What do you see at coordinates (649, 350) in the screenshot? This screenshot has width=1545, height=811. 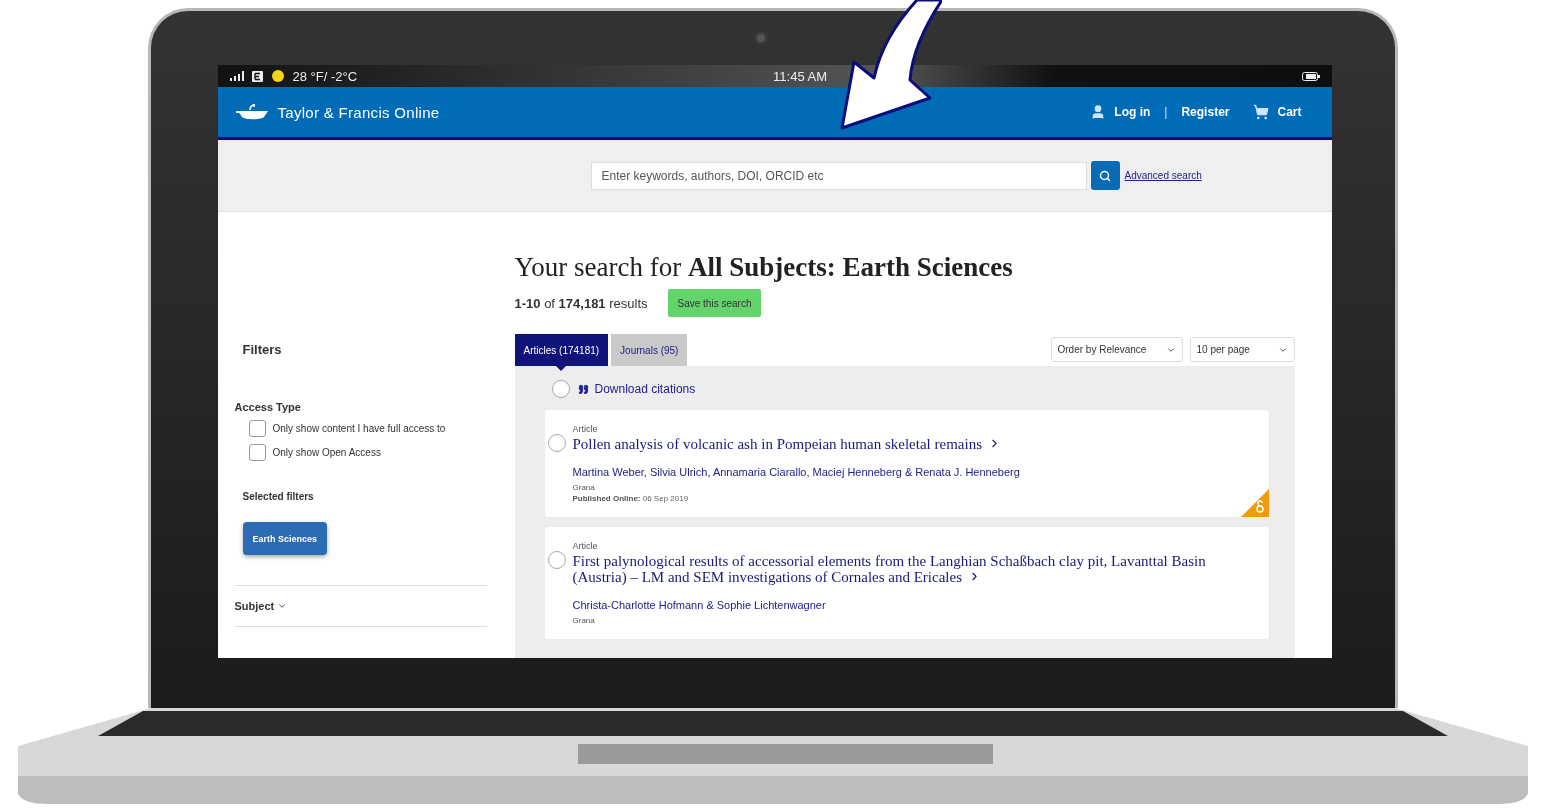 I see `results-tab: Journals (95)` at bounding box center [649, 350].